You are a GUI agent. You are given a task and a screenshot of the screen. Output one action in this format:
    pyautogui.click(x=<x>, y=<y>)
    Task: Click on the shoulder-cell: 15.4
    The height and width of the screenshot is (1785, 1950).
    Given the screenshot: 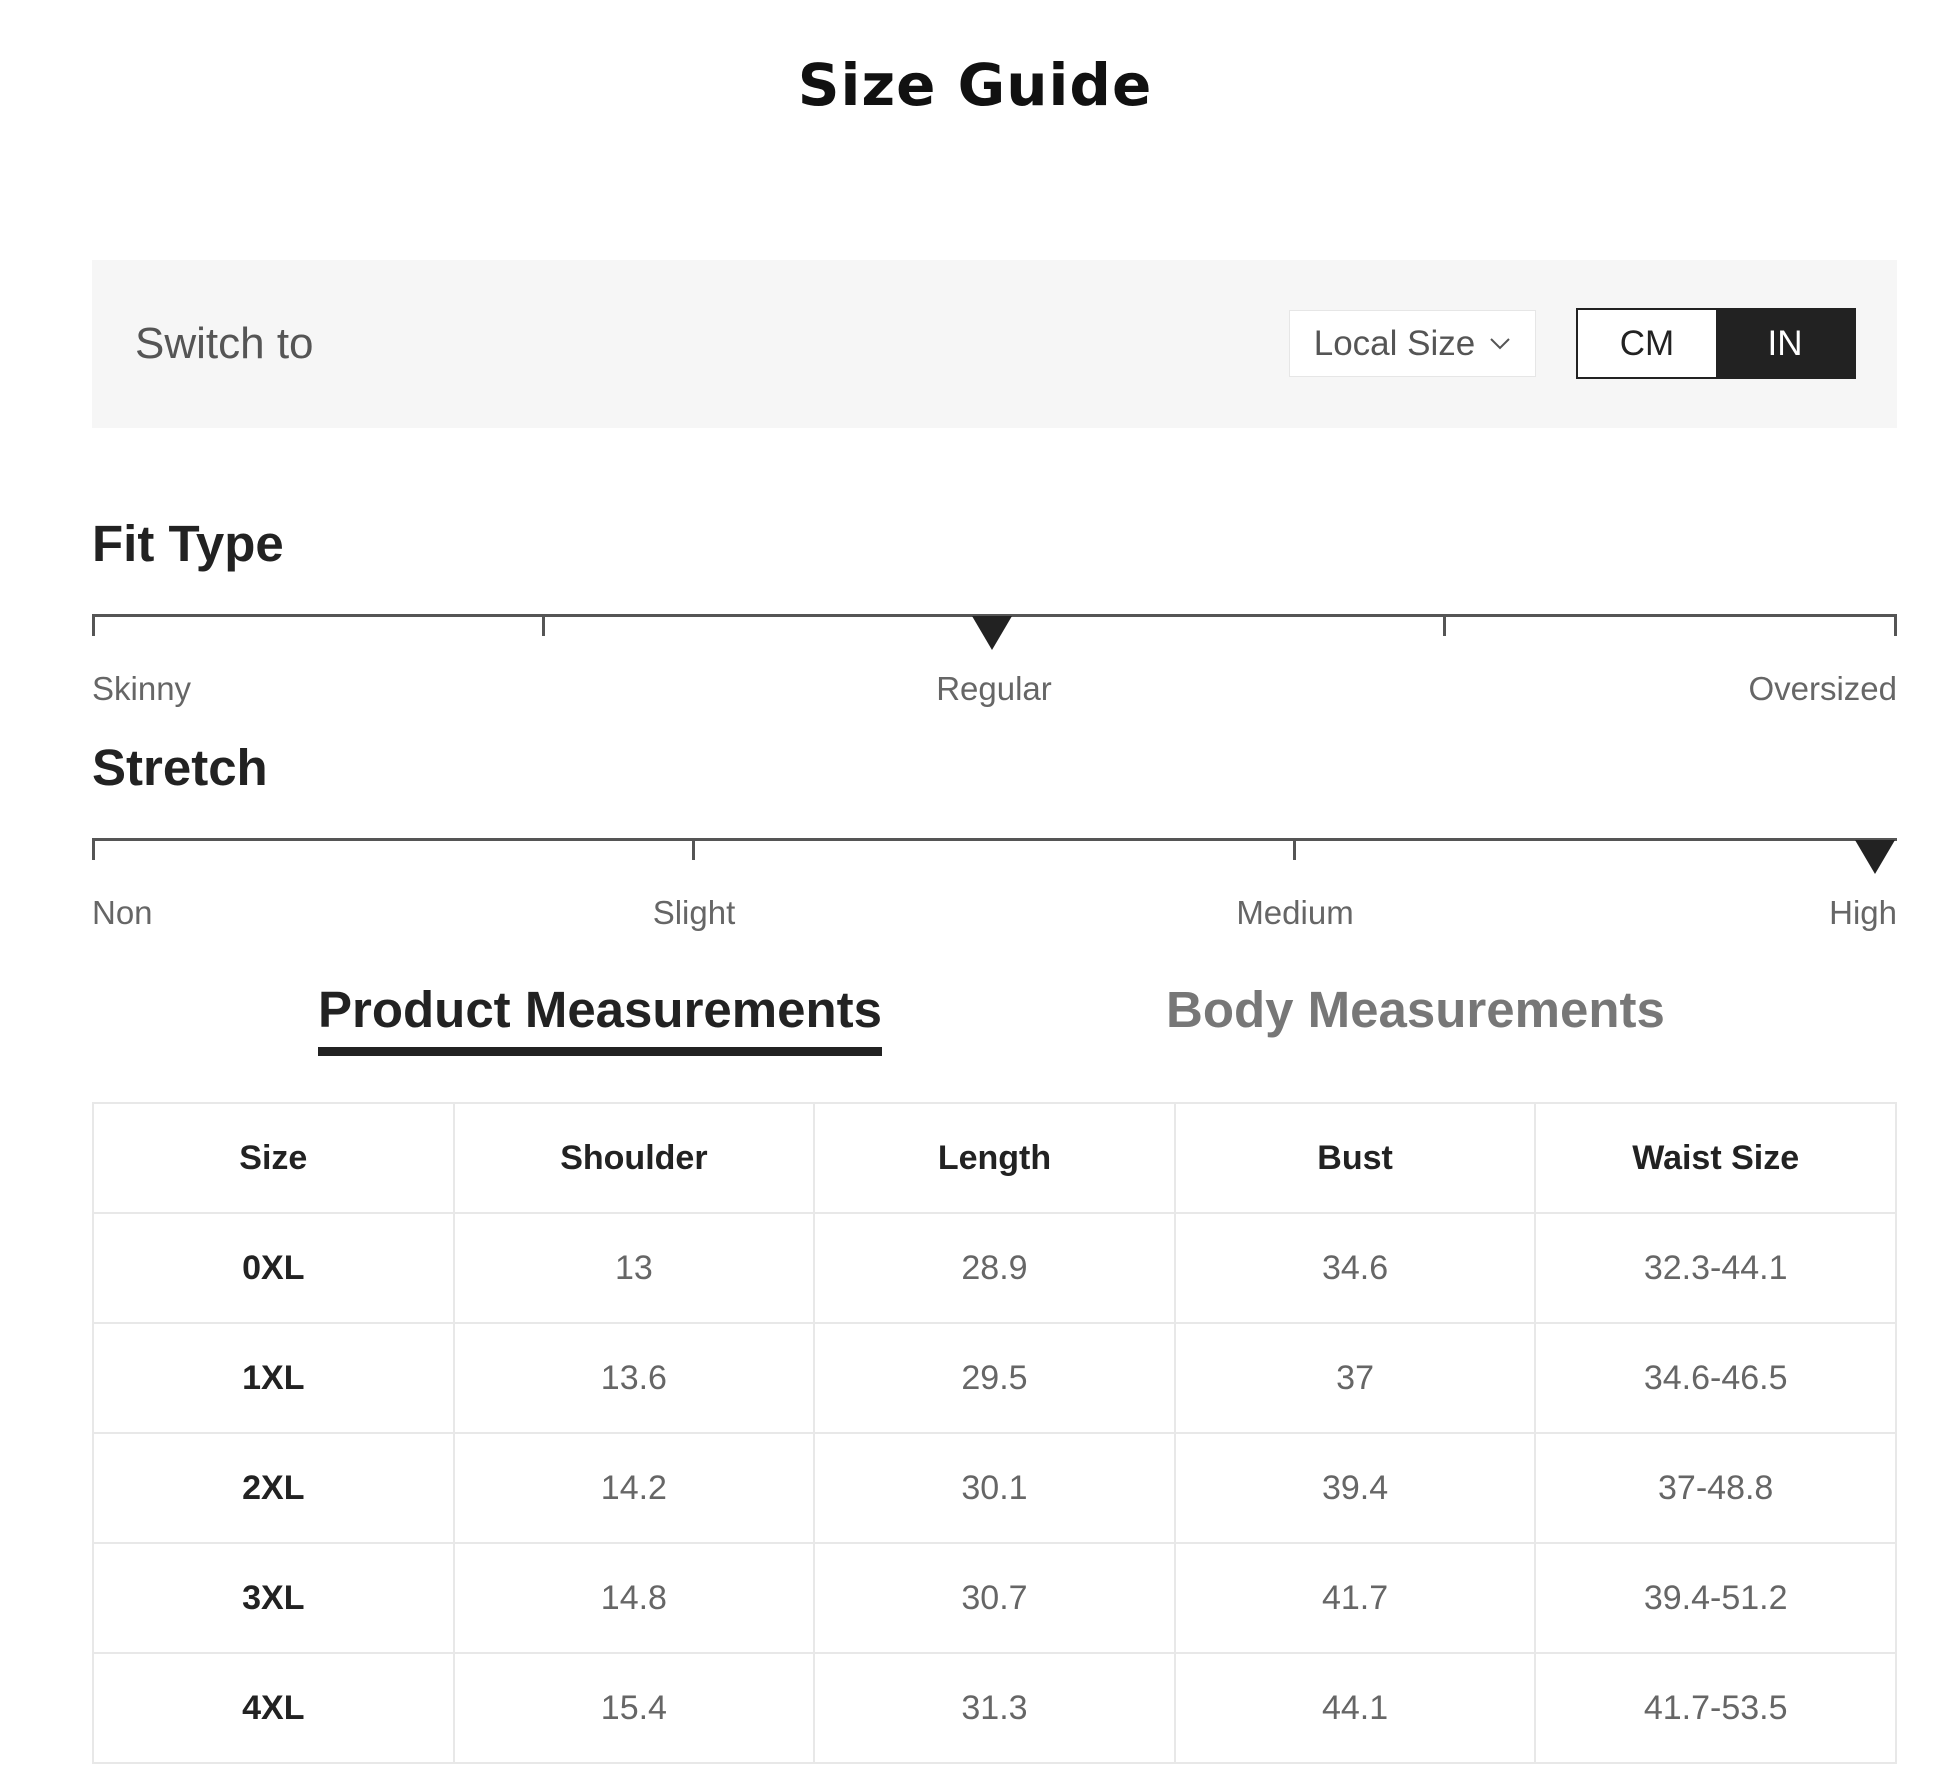 What is the action you would take?
    pyautogui.click(x=634, y=1708)
    